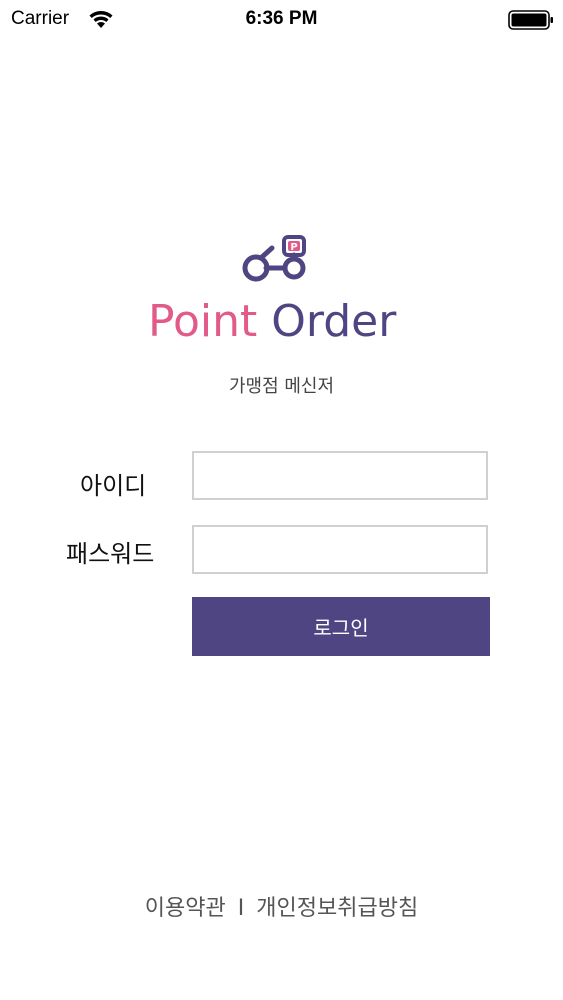 The image size is (563, 1000). What do you see at coordinates (110, 554) in the screenshot?
I see `password-label: 패스워드` at bounding box center [110, 554].